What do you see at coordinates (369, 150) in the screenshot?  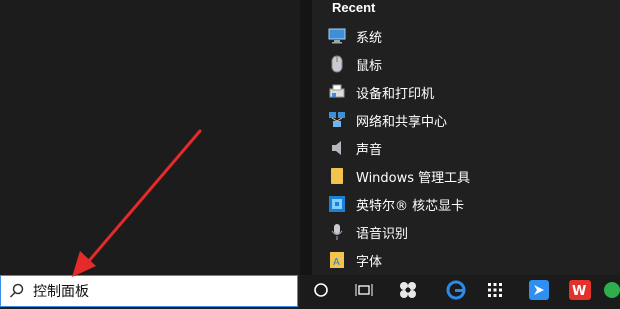 I see `recent-item-label: 声音` at bounding box center [369, 150].